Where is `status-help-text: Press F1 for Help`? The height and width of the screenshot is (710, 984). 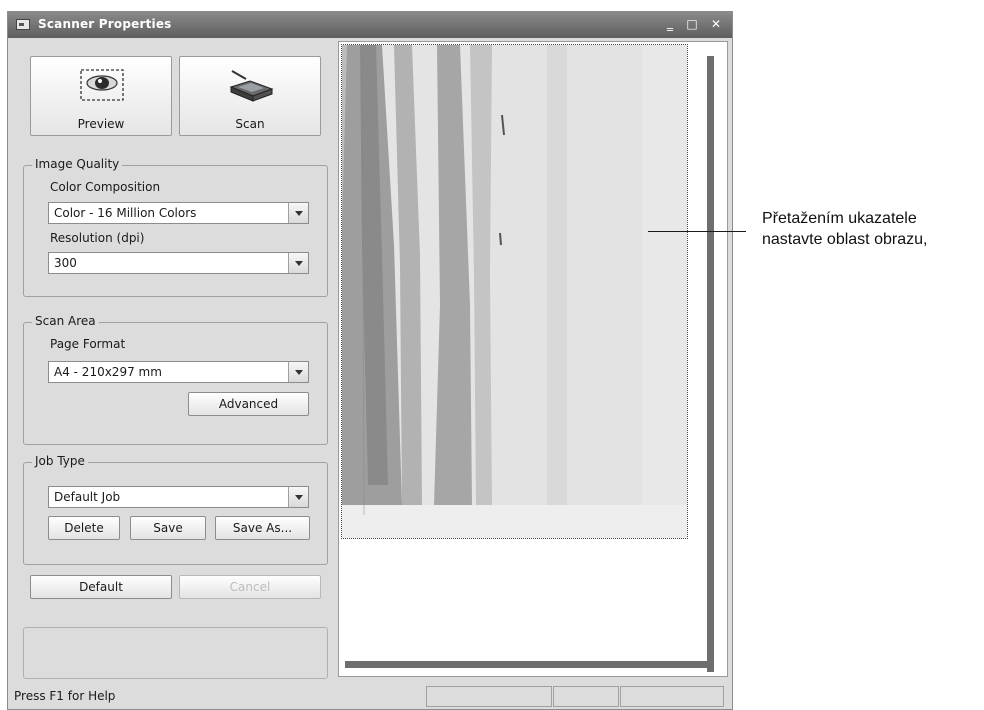 status-help-text: Press F1 for Help is located at coordinates (65, 696).